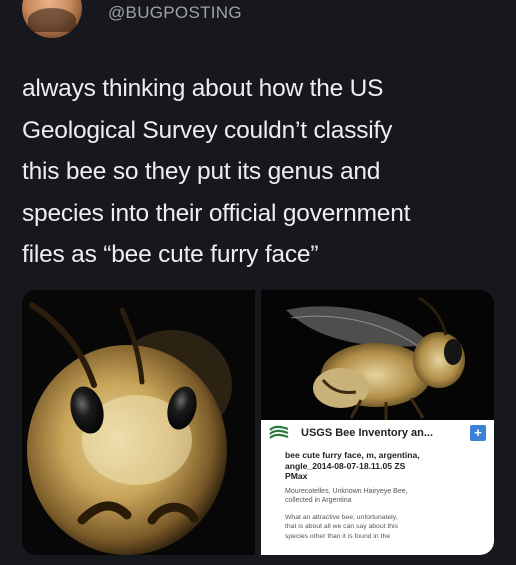 The width and height of the screenshot is (516, 565). I want to click on user-handle: @BUGPOSTING, so click(175, 13).